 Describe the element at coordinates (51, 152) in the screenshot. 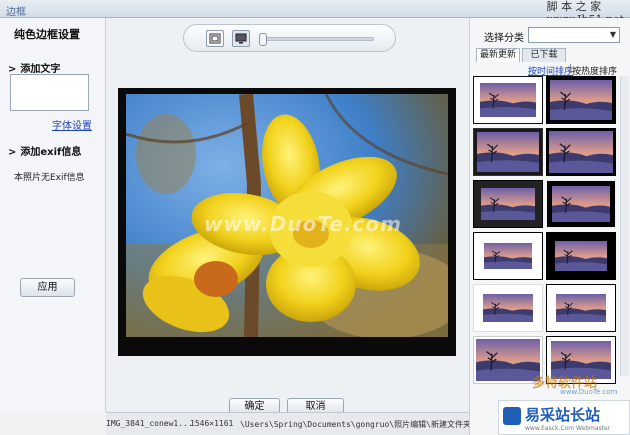

I see `add-exif-label: 添加exif信息` at that location.